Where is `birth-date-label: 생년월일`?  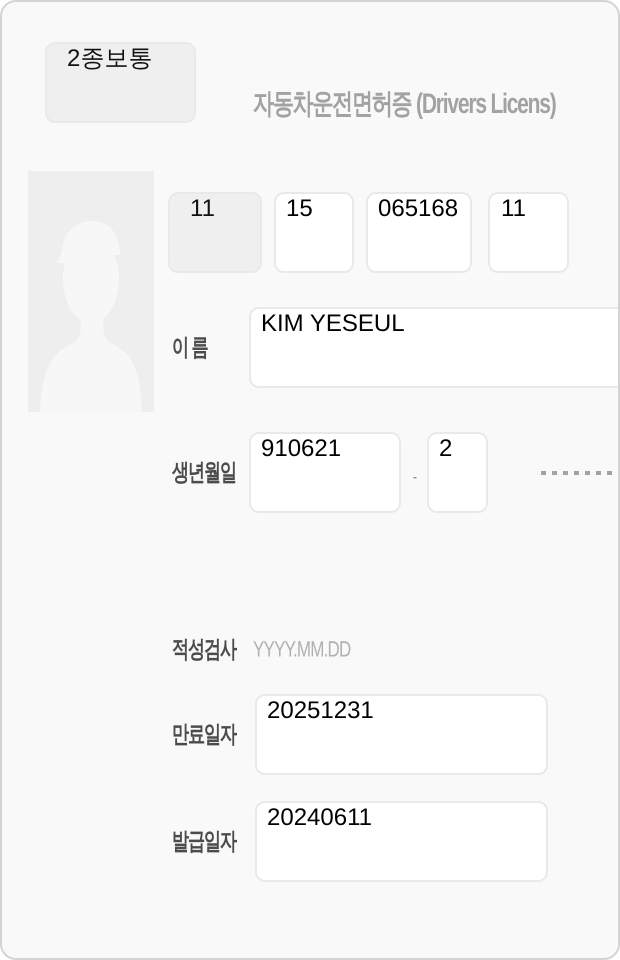 birth-date-label: 생년월일 is located at coordinates (204, 473).